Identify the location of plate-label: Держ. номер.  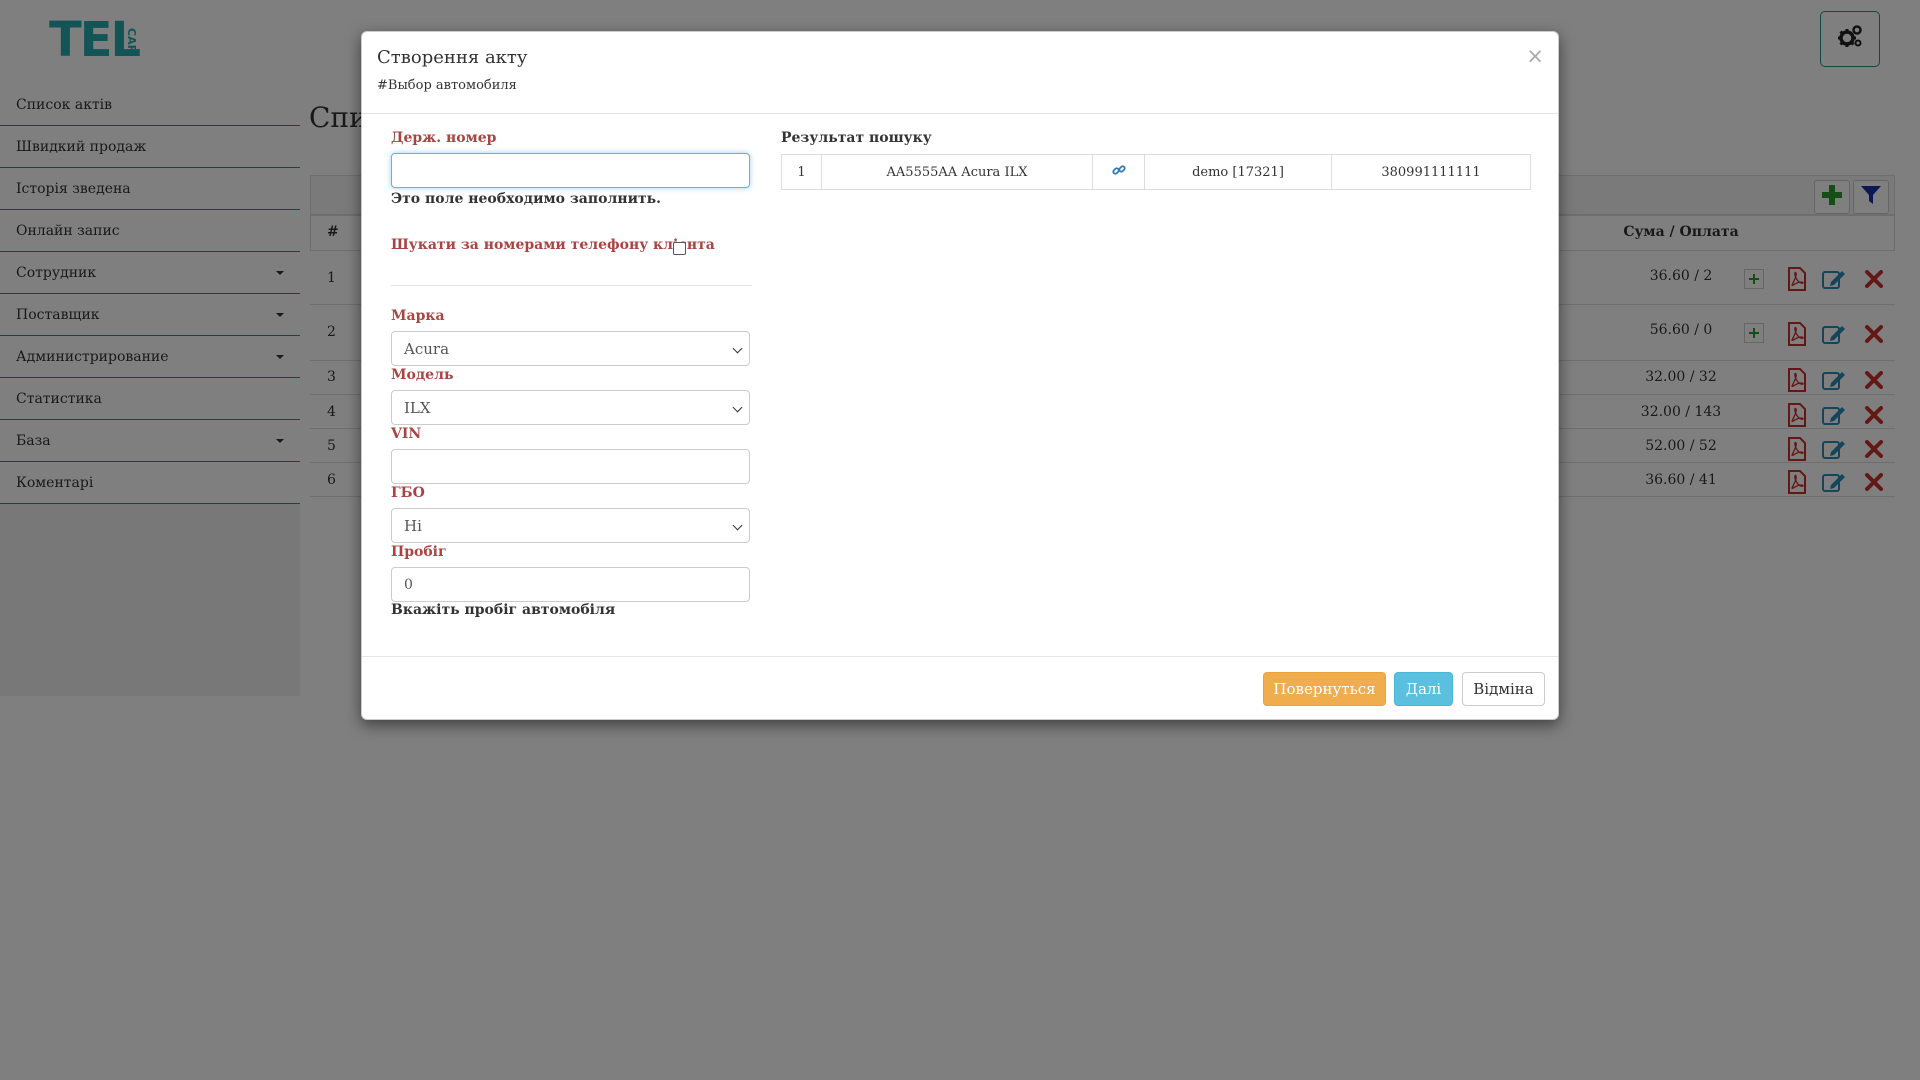
(444, 138).